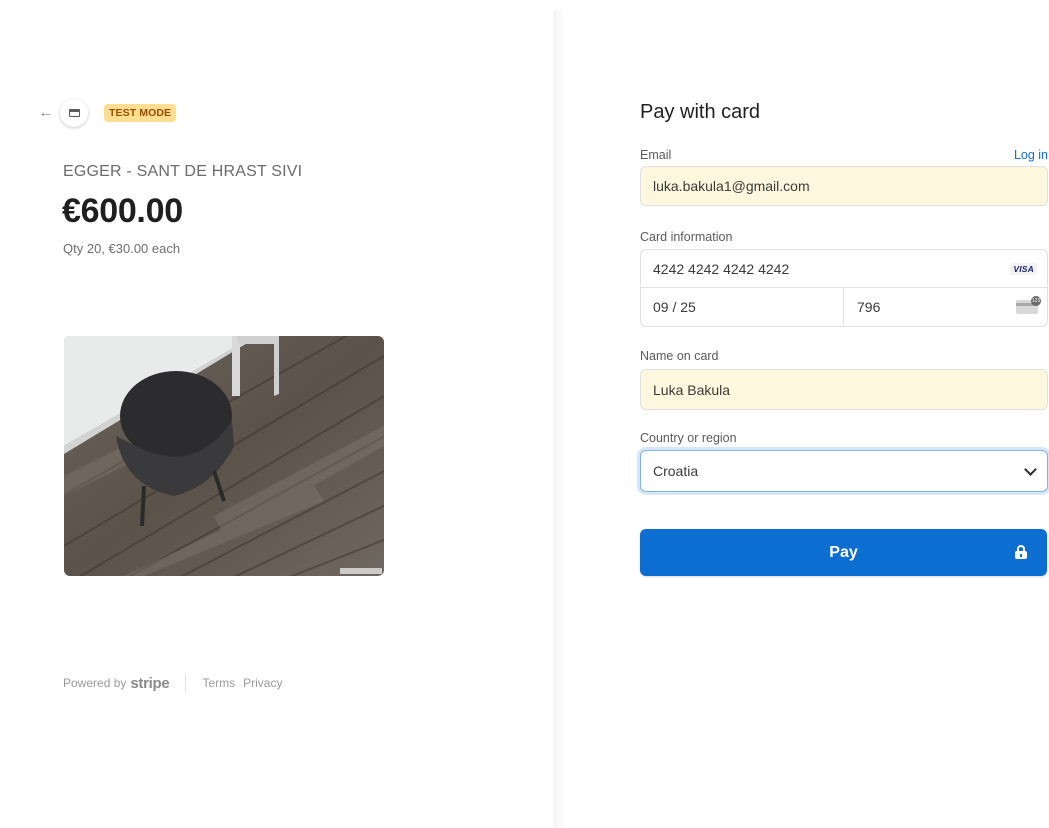 The height and width of the screenshot is (828, 1049). I want to click on email-label: Email, so click(656, 155).